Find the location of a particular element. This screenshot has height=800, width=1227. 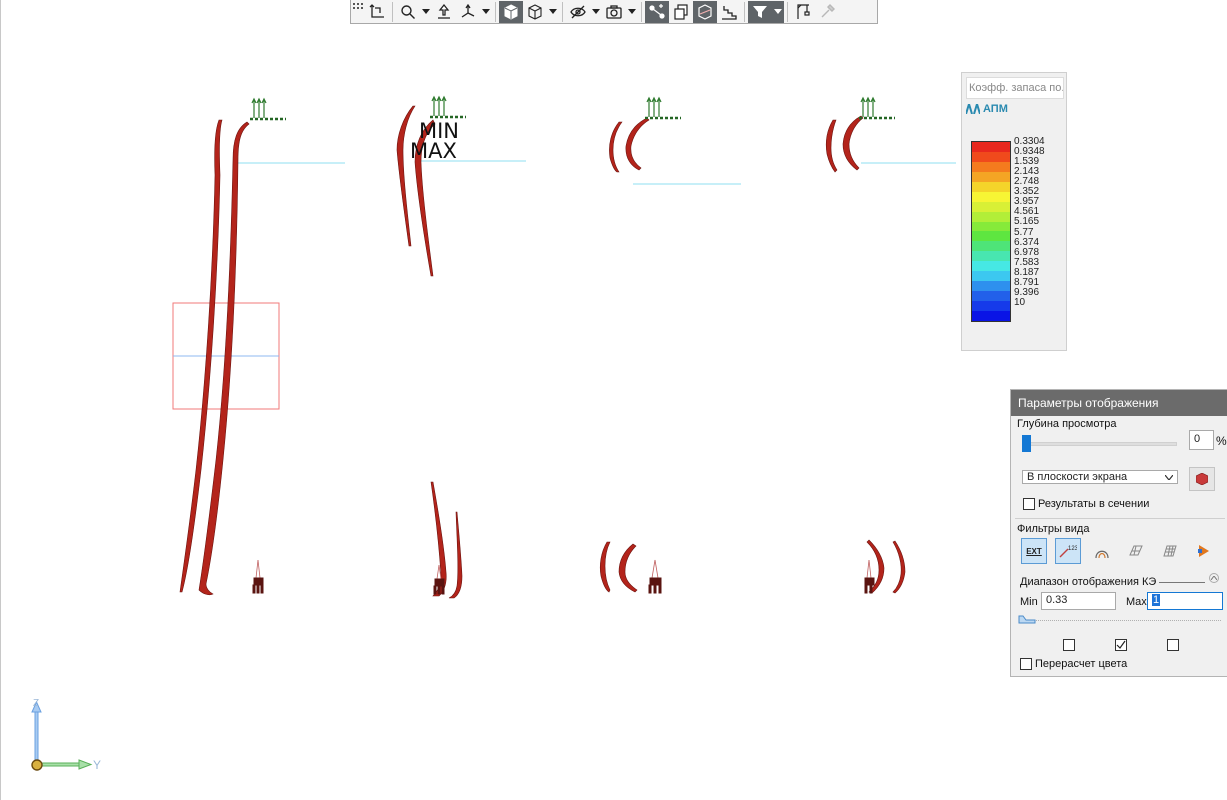

cube-dropdown-icon is located at coordinates (553, 12).